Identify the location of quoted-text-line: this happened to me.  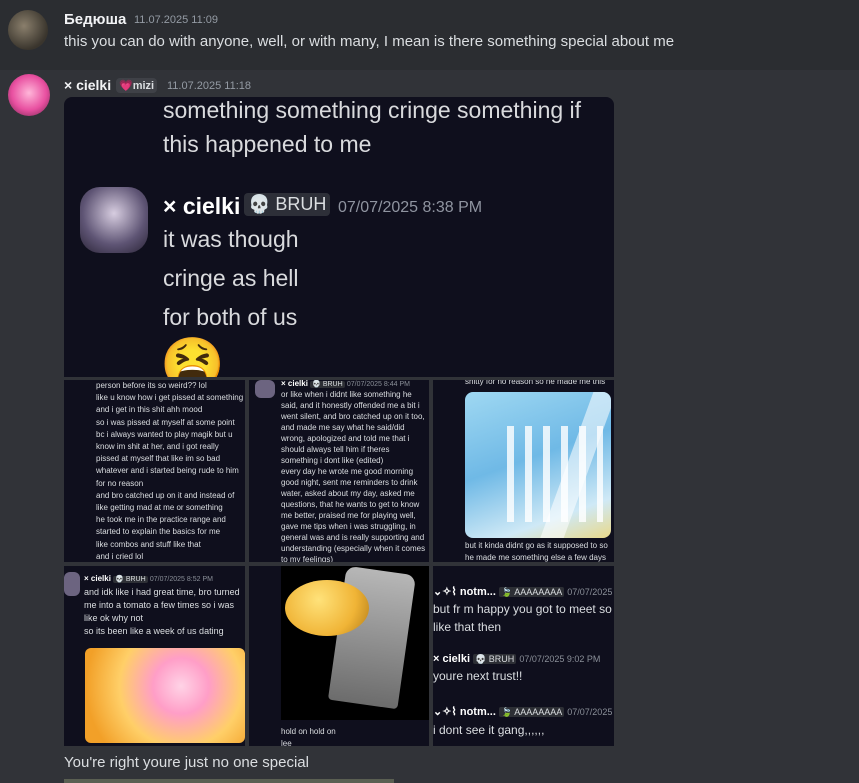
(267, 144).